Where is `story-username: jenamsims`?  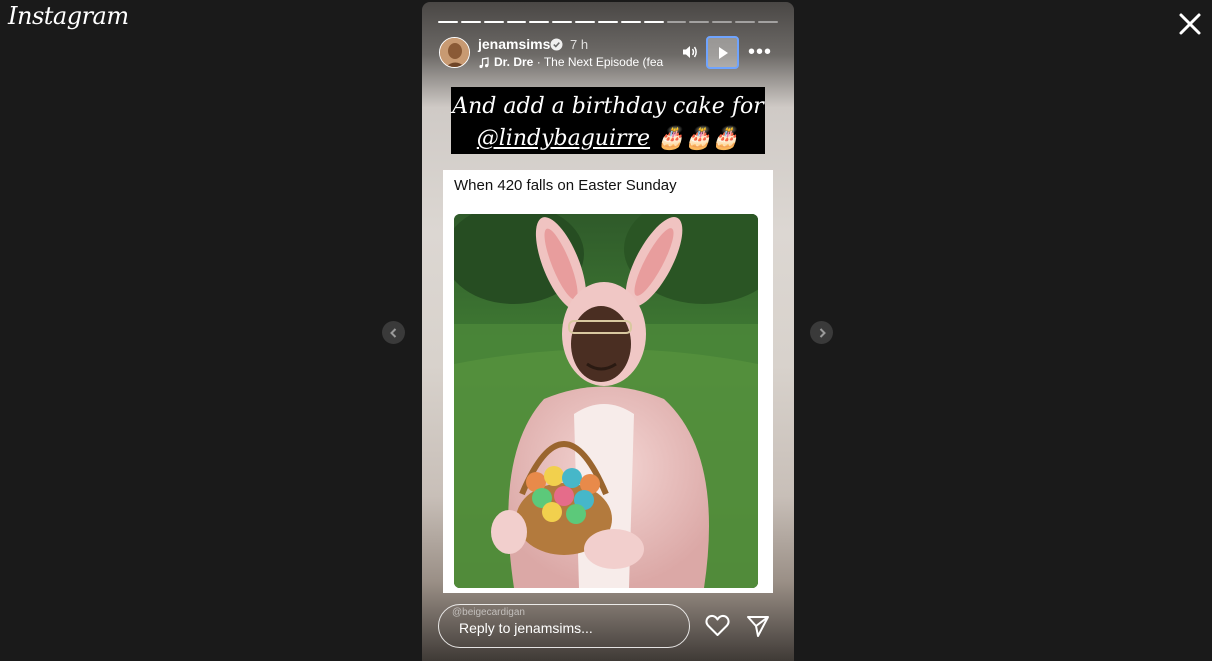 story-username: jenamsims is located at coordinates (514, 44).